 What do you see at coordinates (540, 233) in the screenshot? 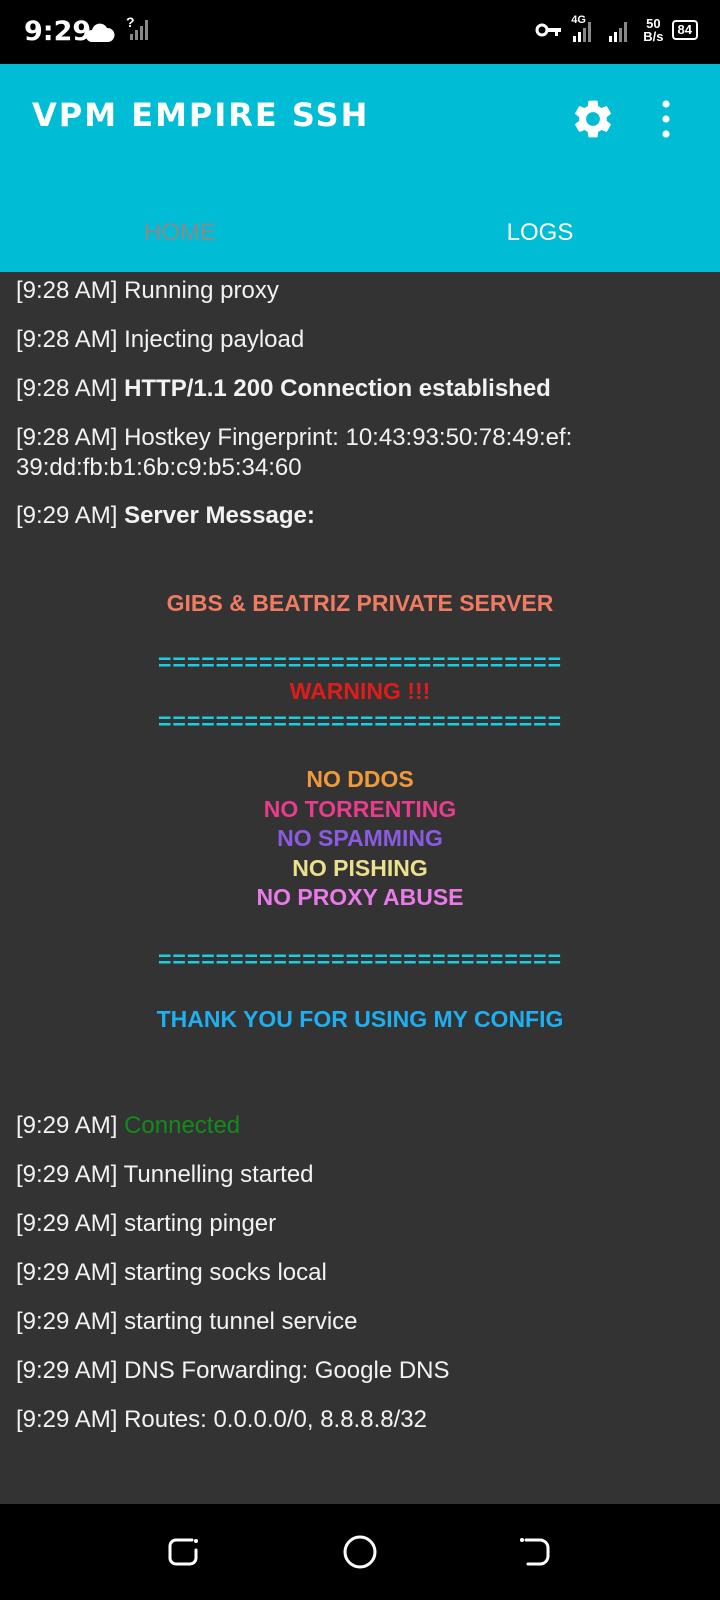
I see `tab-logs: LOGS` at bounding box center [540, 233].